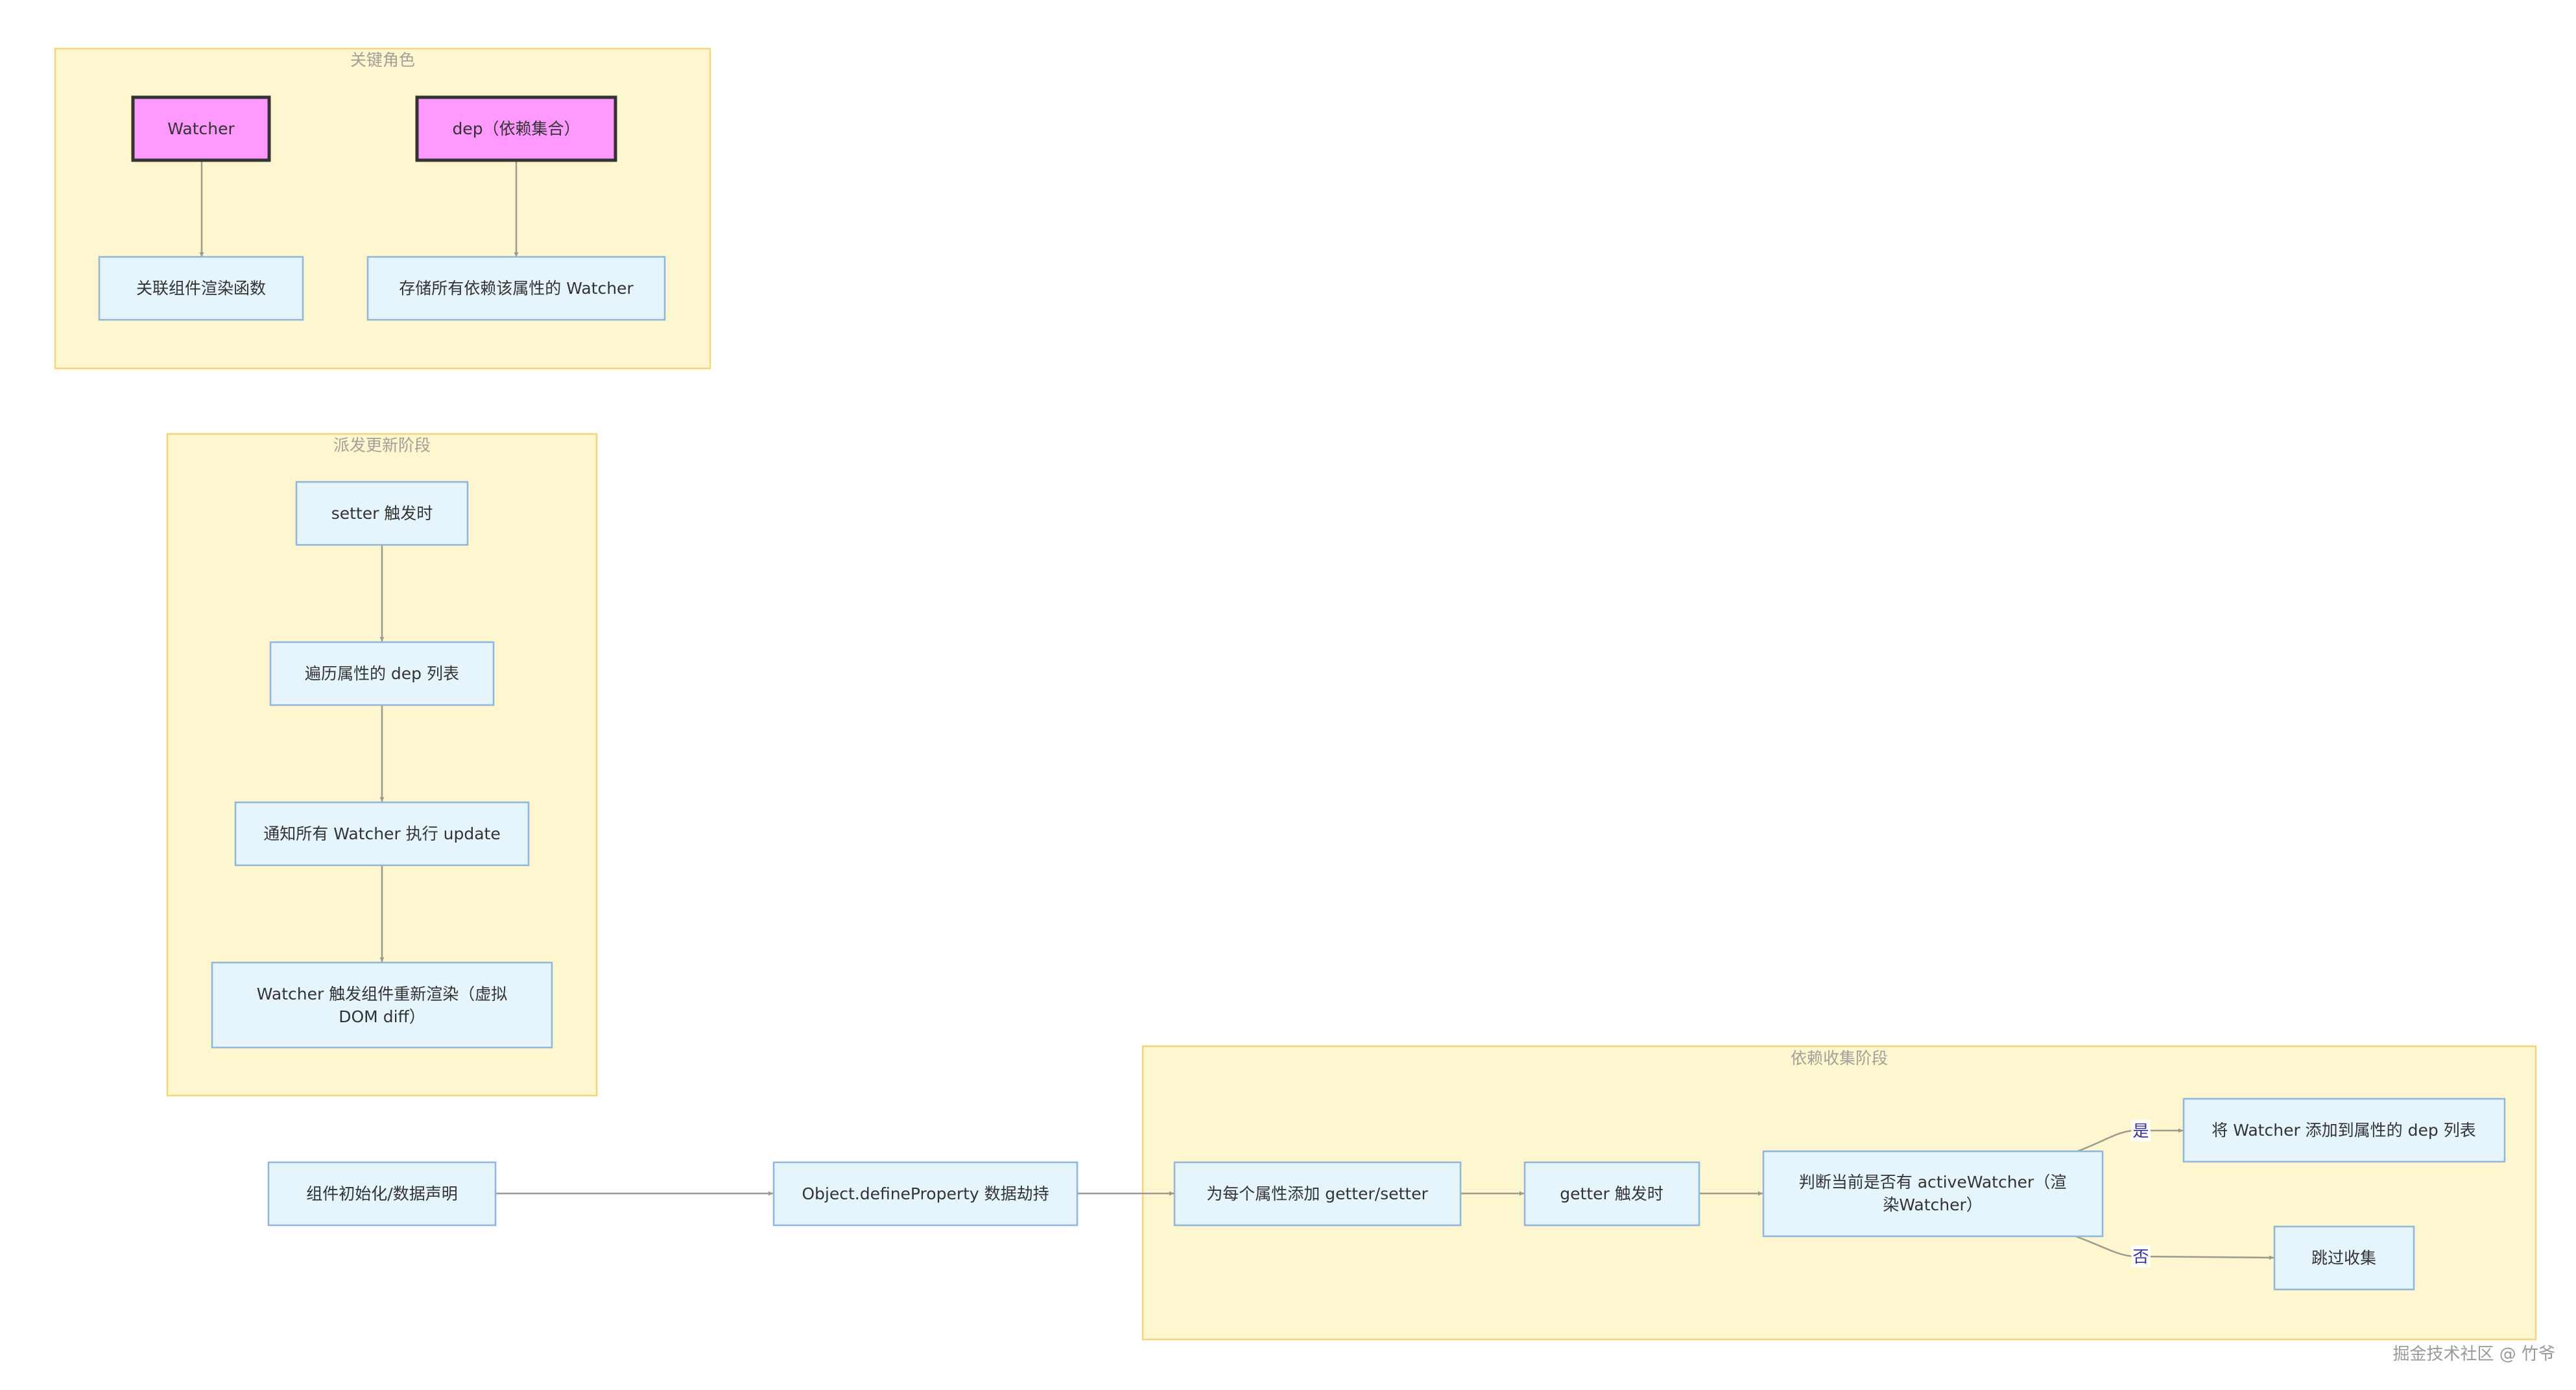 This screenshot has width=2576, height=1390. Describe the element at coordinates (1933, 1205) in the screenshot. I see `svg-text: 染Watcher）` at that location.